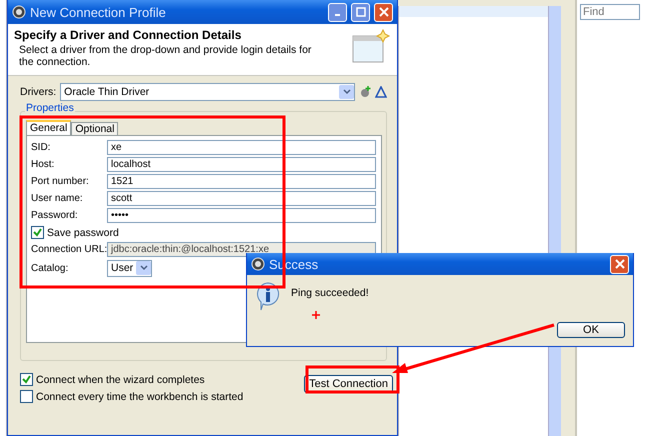 This screenshot has height=436, width=650. What do you see at coordinates (241, 181) in the screenshot?
I see `input-field: 1521` at bounding box center [241, 181].